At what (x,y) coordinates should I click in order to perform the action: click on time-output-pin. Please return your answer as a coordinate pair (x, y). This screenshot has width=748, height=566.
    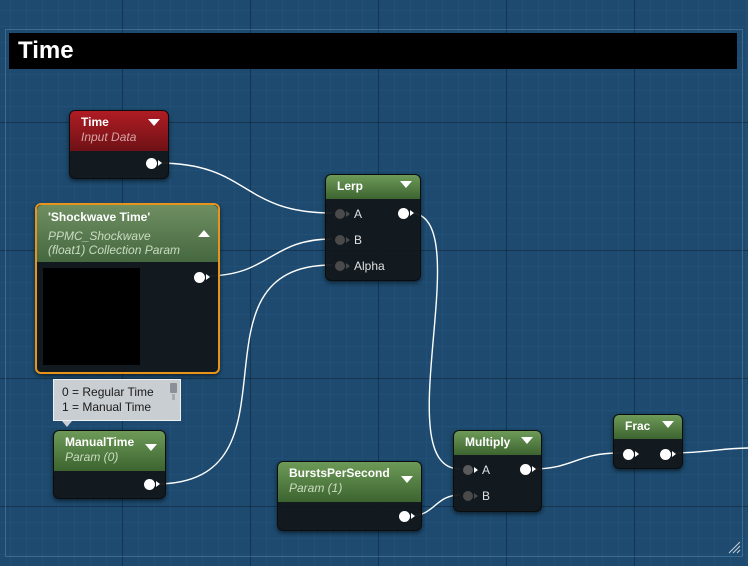
    Looking at the image, I should click on (154, 163).